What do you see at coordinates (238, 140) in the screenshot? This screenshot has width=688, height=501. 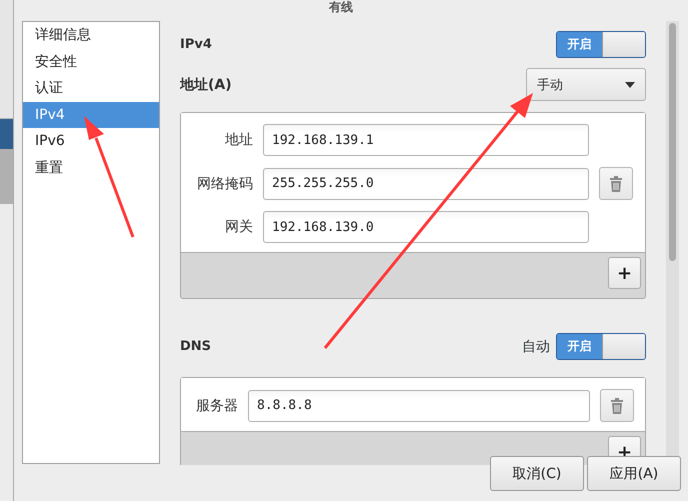 I see `field-label: 地址` at bounding box center [238, 140].